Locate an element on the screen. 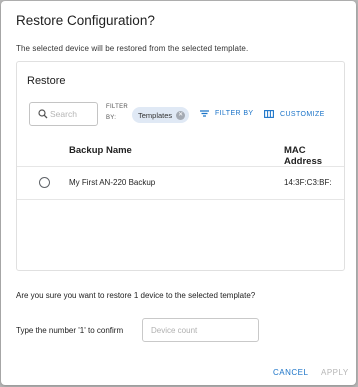 This screenshot has width=358, height=387. customize-button-label: CUSTOMIZE is located at coordinates (302, 114).